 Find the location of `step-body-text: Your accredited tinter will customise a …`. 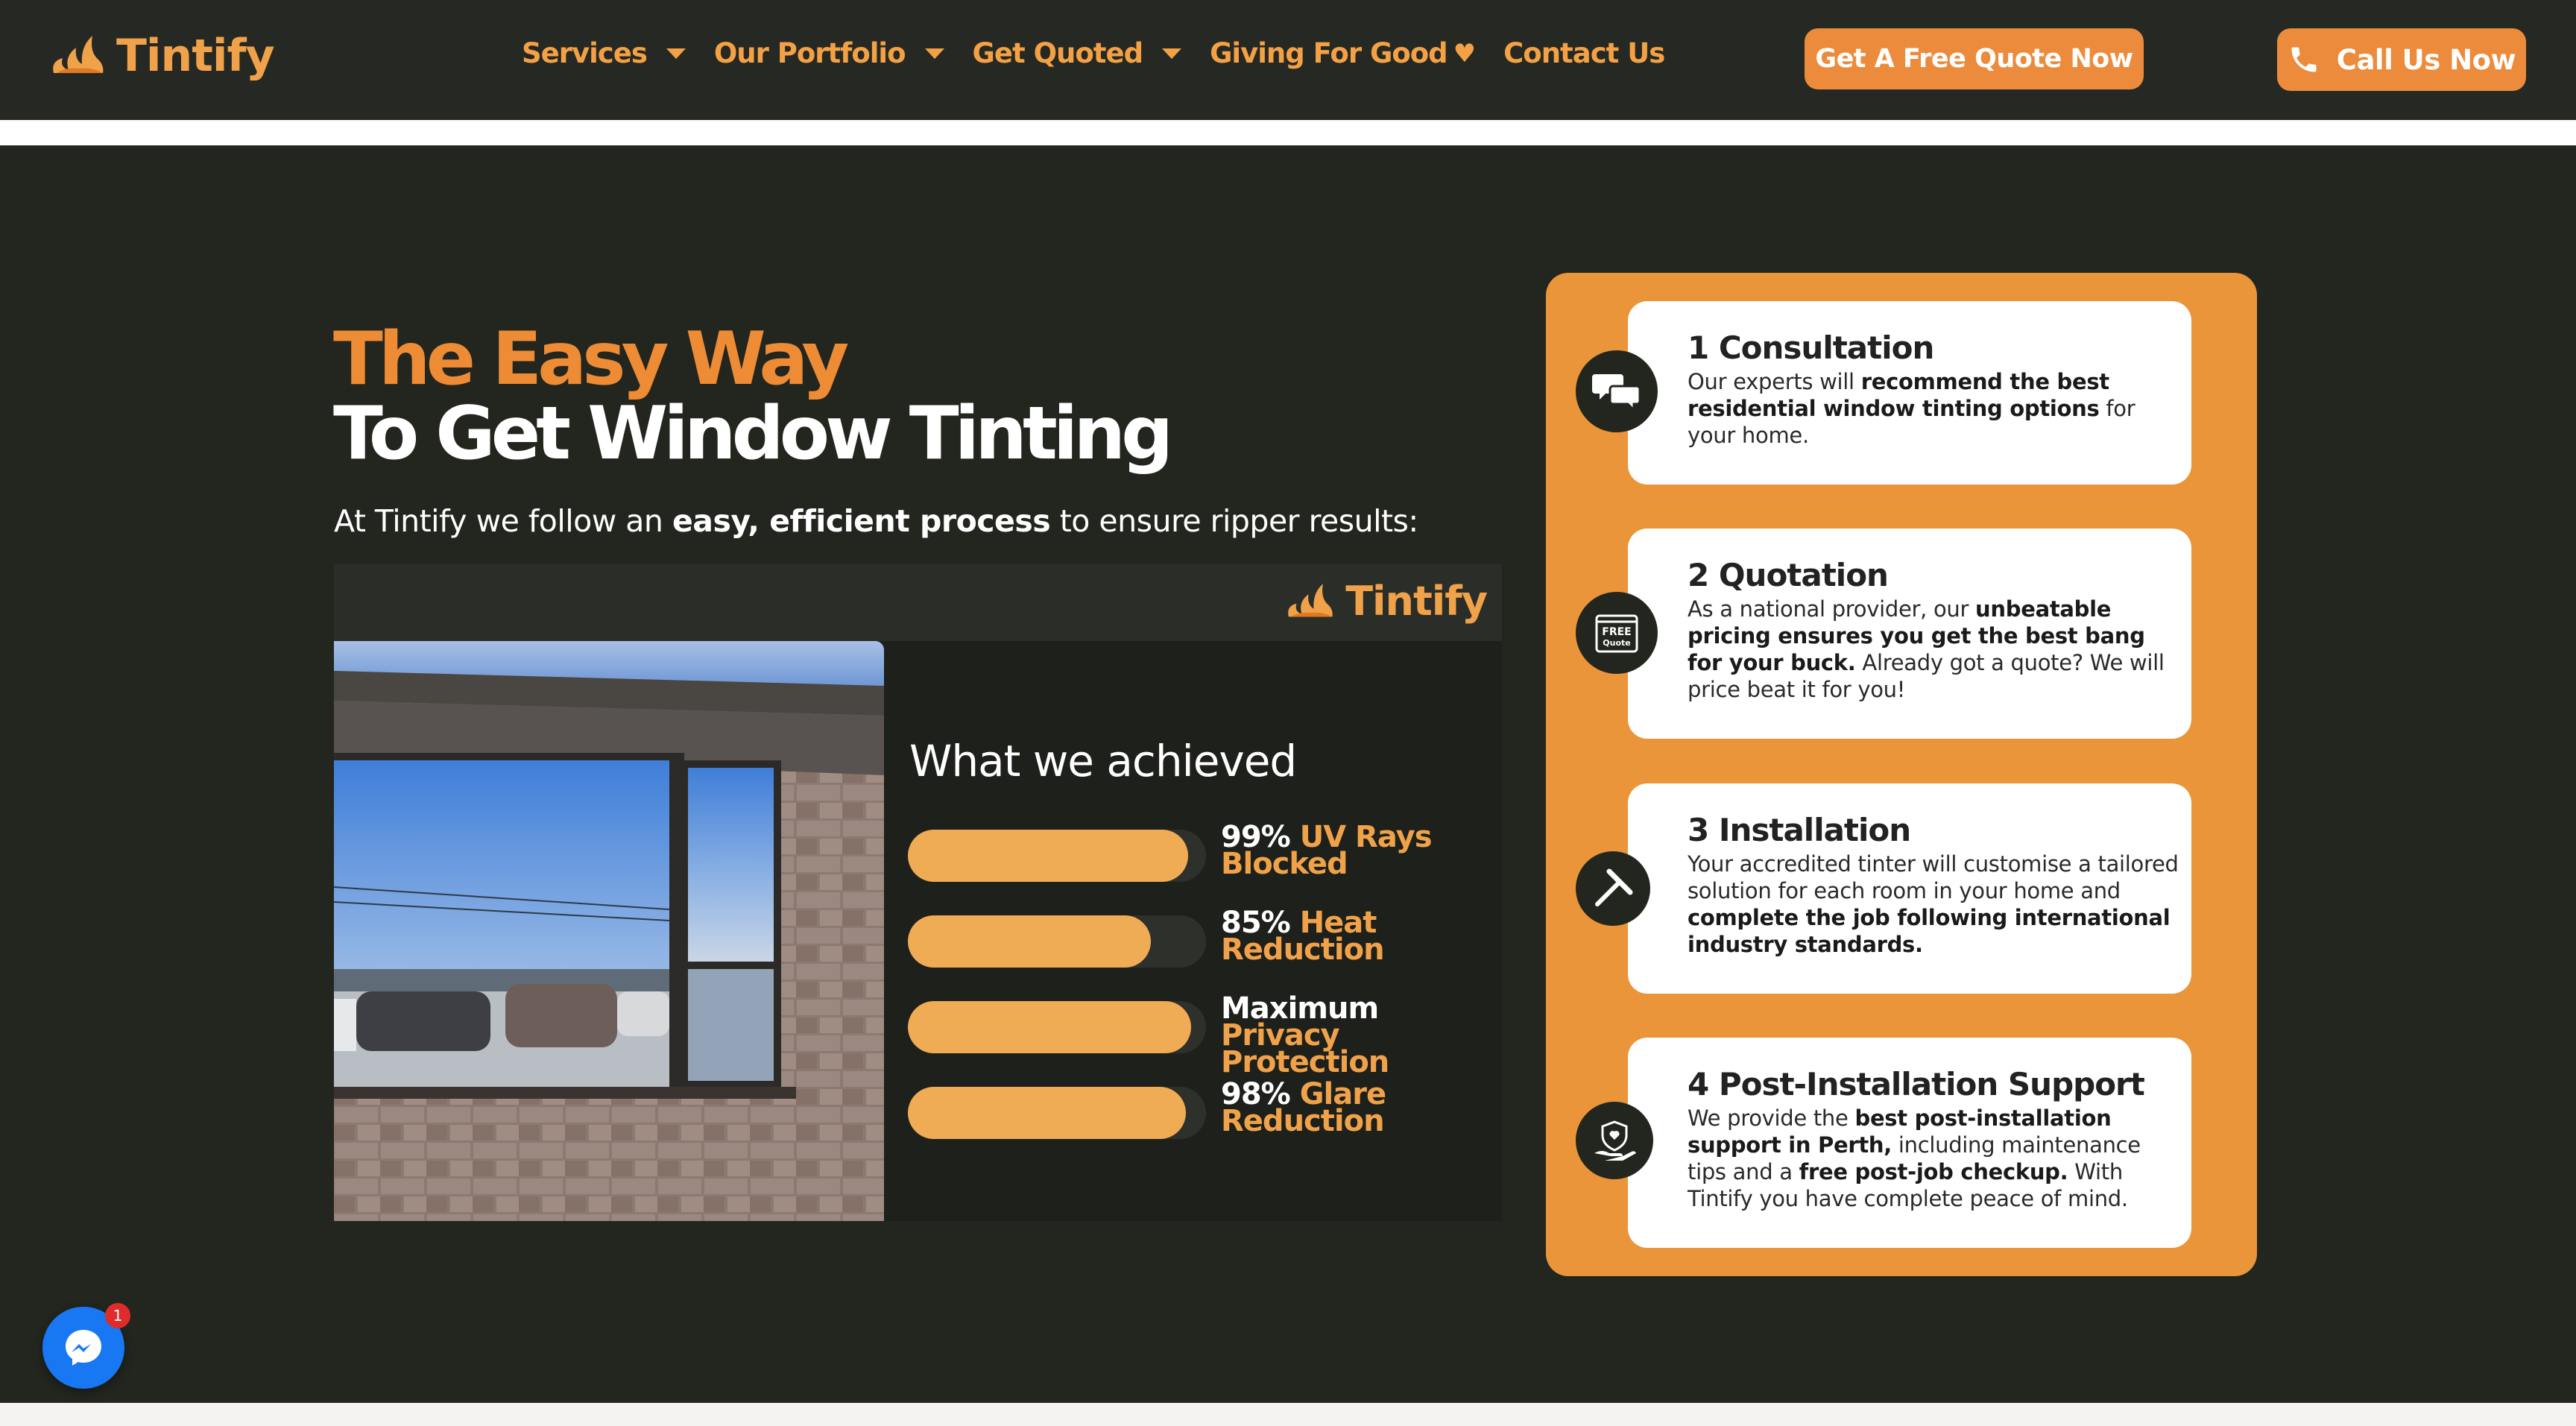

step-body-text: Your accredited tinter will customise a … is located at coordinates (1934, 877).